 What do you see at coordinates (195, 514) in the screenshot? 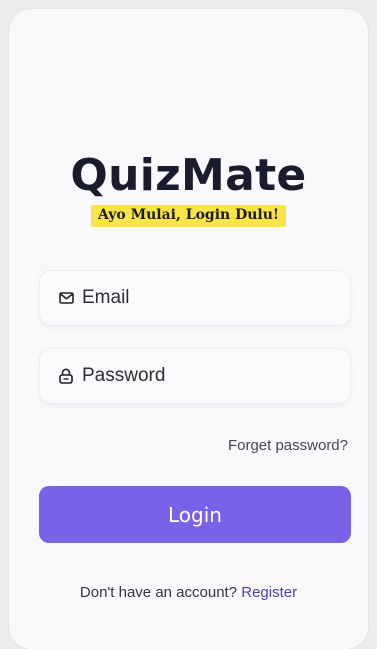
I see `login-button: Login` at bounding box center [195, 514].